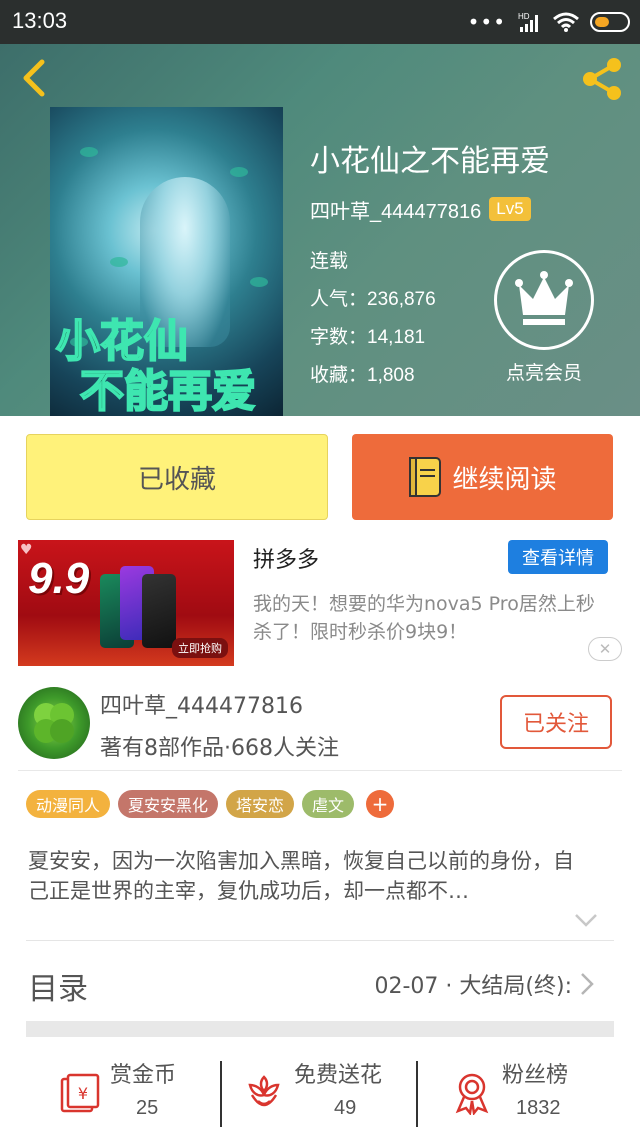  I want to click on ad-text: 我的天！想要的华为nova5 Pro居然上秒杀了！限时秒杀价9块9！, so click(424, 618).